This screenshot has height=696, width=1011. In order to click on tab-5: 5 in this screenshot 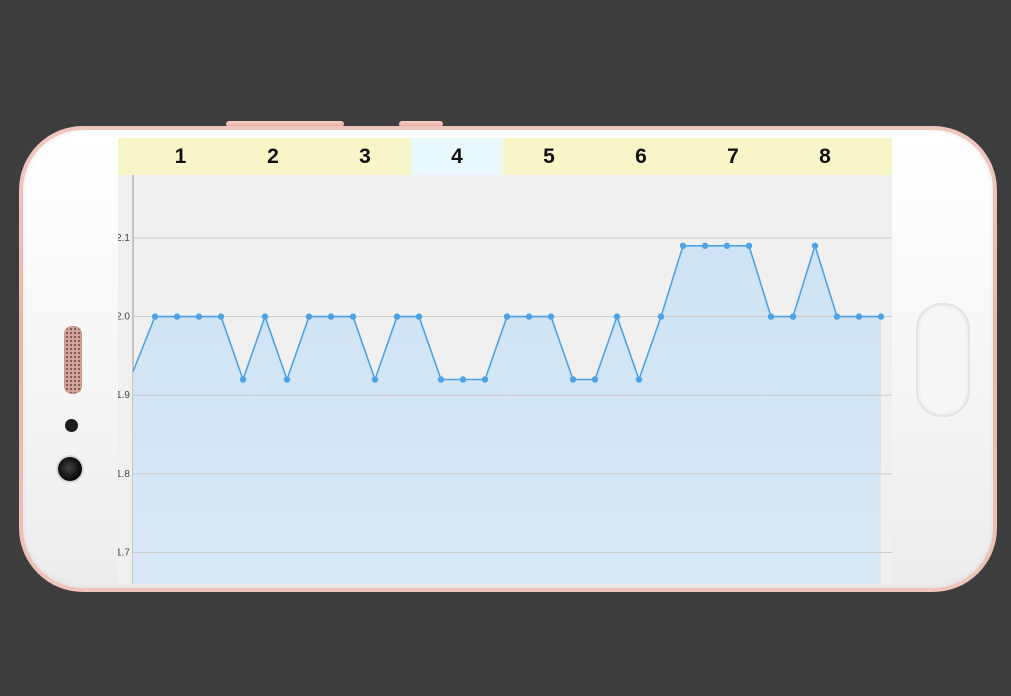, I will do `click(549, 156)`.